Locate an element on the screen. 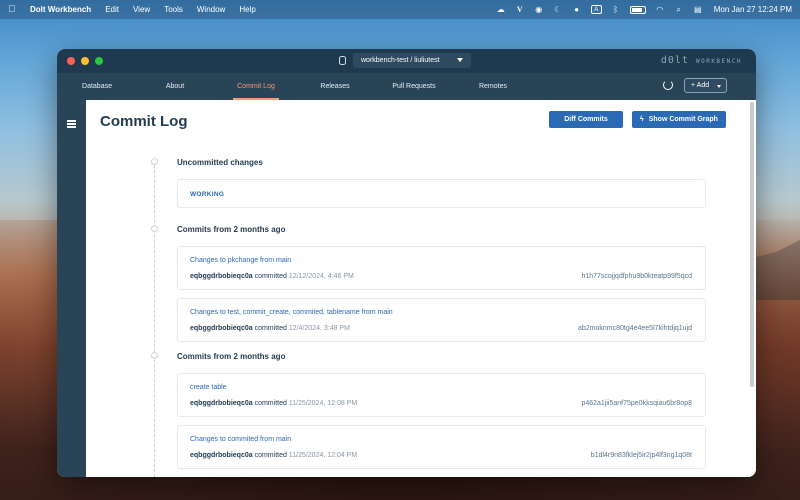 The width and height of the screenshot is (800, 500). minimize-window-button is located at coordinates (85, 61).